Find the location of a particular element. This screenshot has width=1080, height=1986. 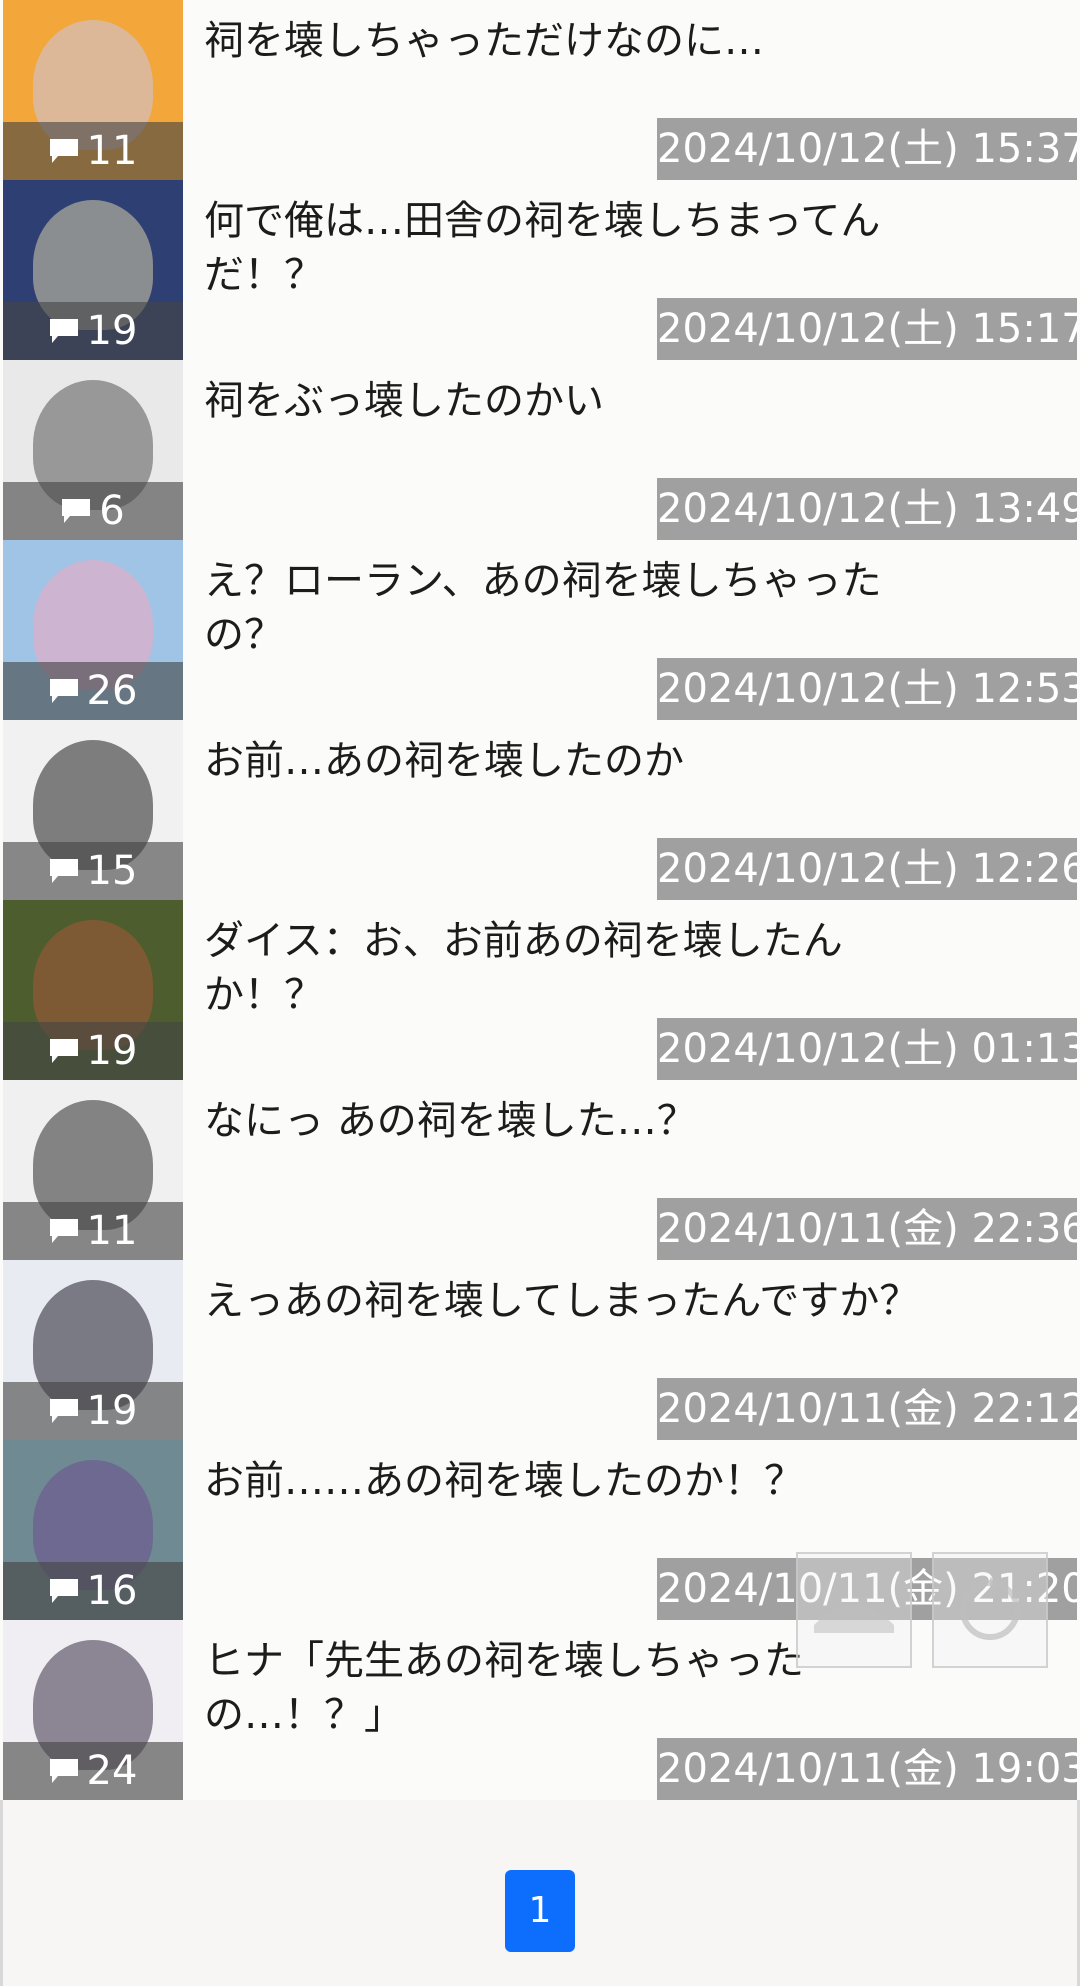

comment-count-badge: 24 is located at coordinates (93, 1771).